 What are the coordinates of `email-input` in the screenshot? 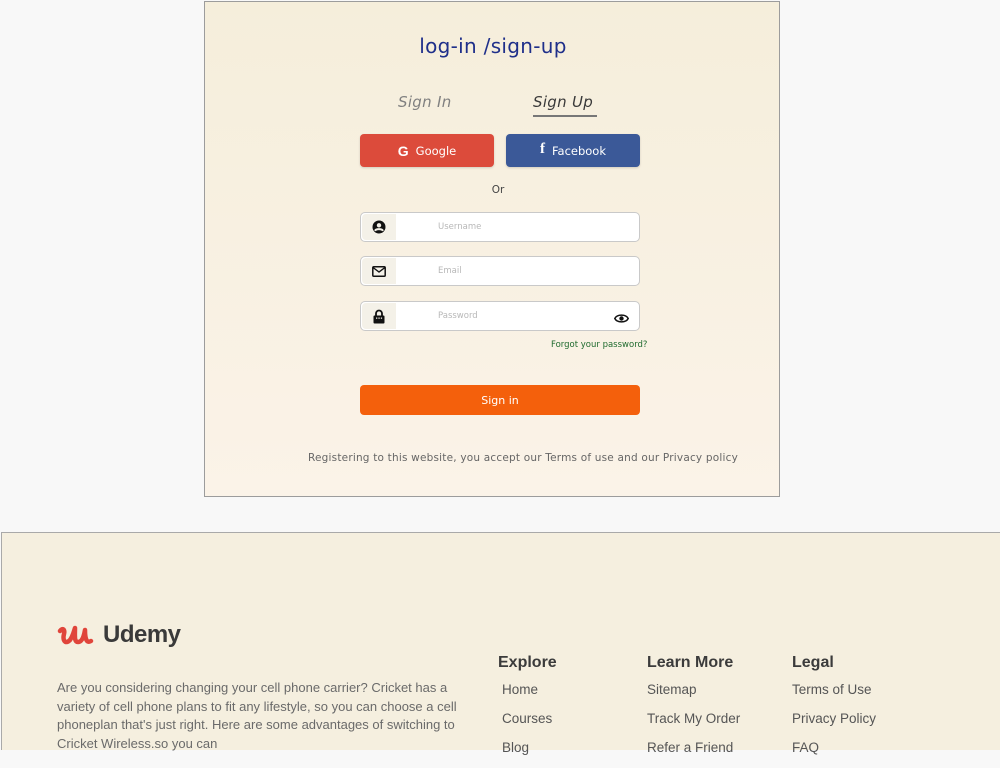 It's located at (501, 271).